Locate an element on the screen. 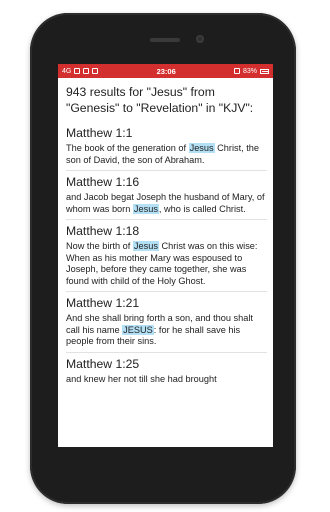 The image size is (330, 512). status-bar-left: 4G is located at coordinates (80, 71).